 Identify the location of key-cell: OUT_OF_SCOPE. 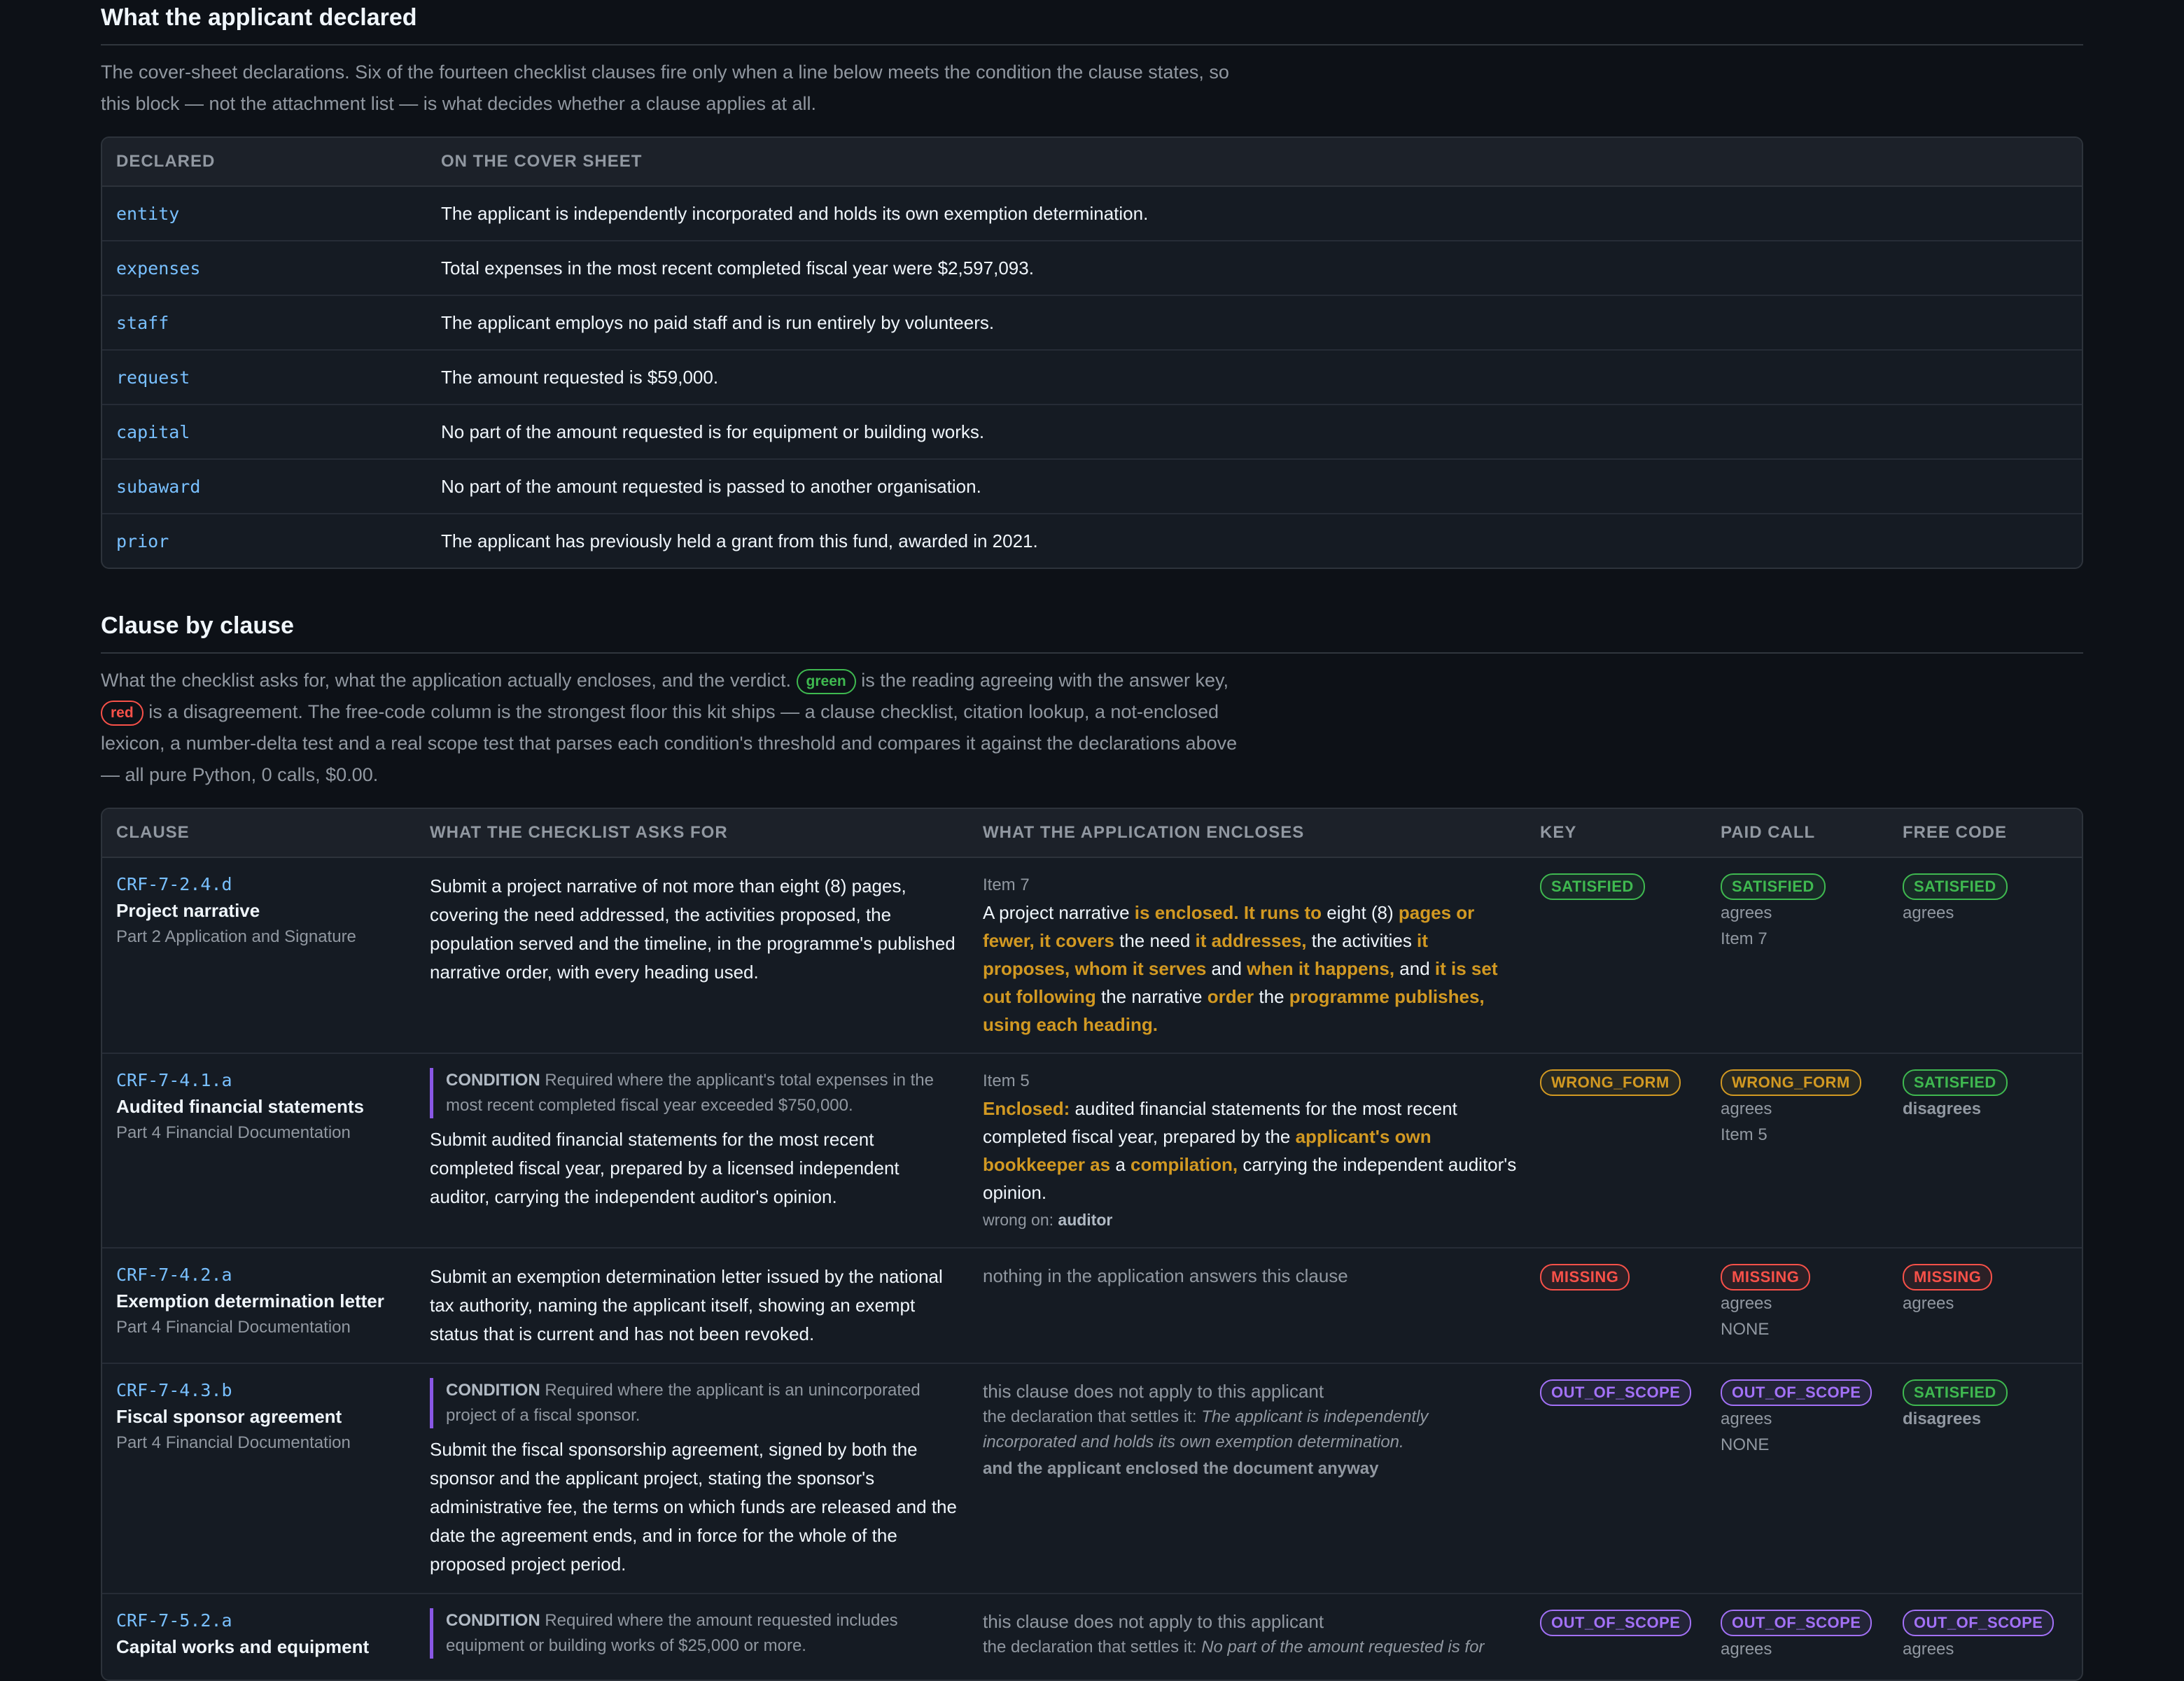
(1630, 1479).